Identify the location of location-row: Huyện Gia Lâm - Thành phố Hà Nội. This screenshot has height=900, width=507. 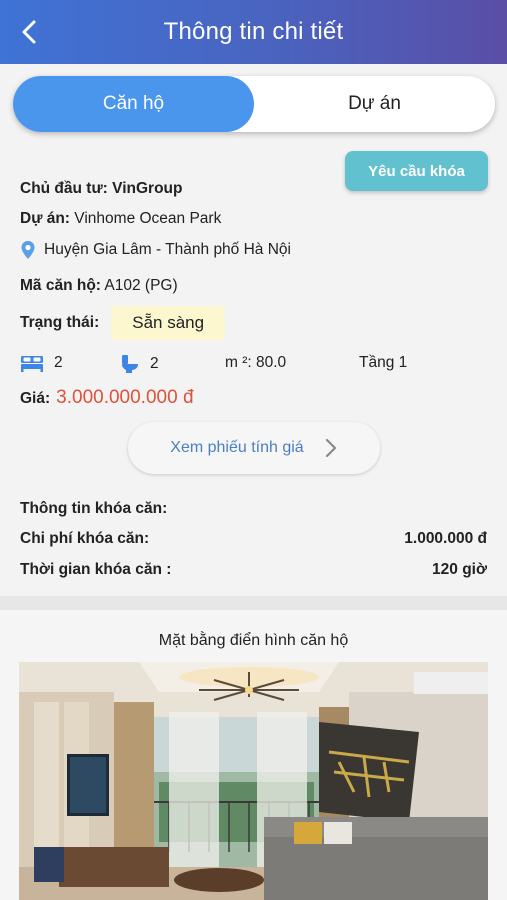
(155, 250).